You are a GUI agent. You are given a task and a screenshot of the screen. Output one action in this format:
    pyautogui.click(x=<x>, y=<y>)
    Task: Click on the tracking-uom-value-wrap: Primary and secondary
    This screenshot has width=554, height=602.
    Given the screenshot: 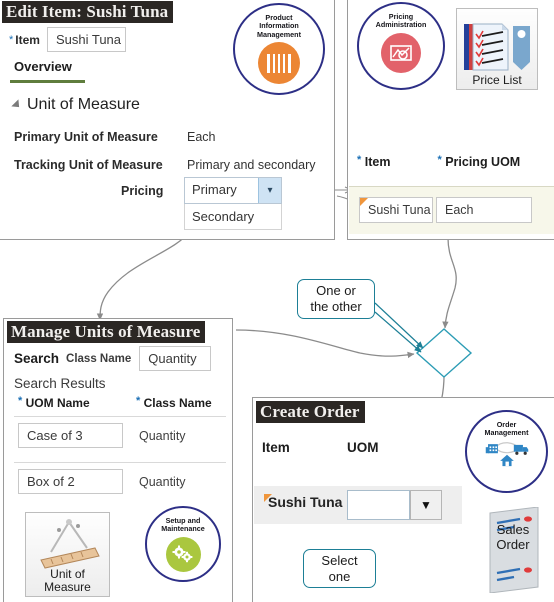 What is the action you would take?
    pyautogui.click(x=251, y=165)
    